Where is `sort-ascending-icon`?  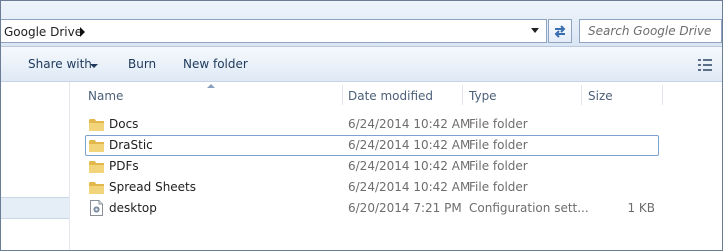
sort-ascending-icon is located at coordinates (211, 86).